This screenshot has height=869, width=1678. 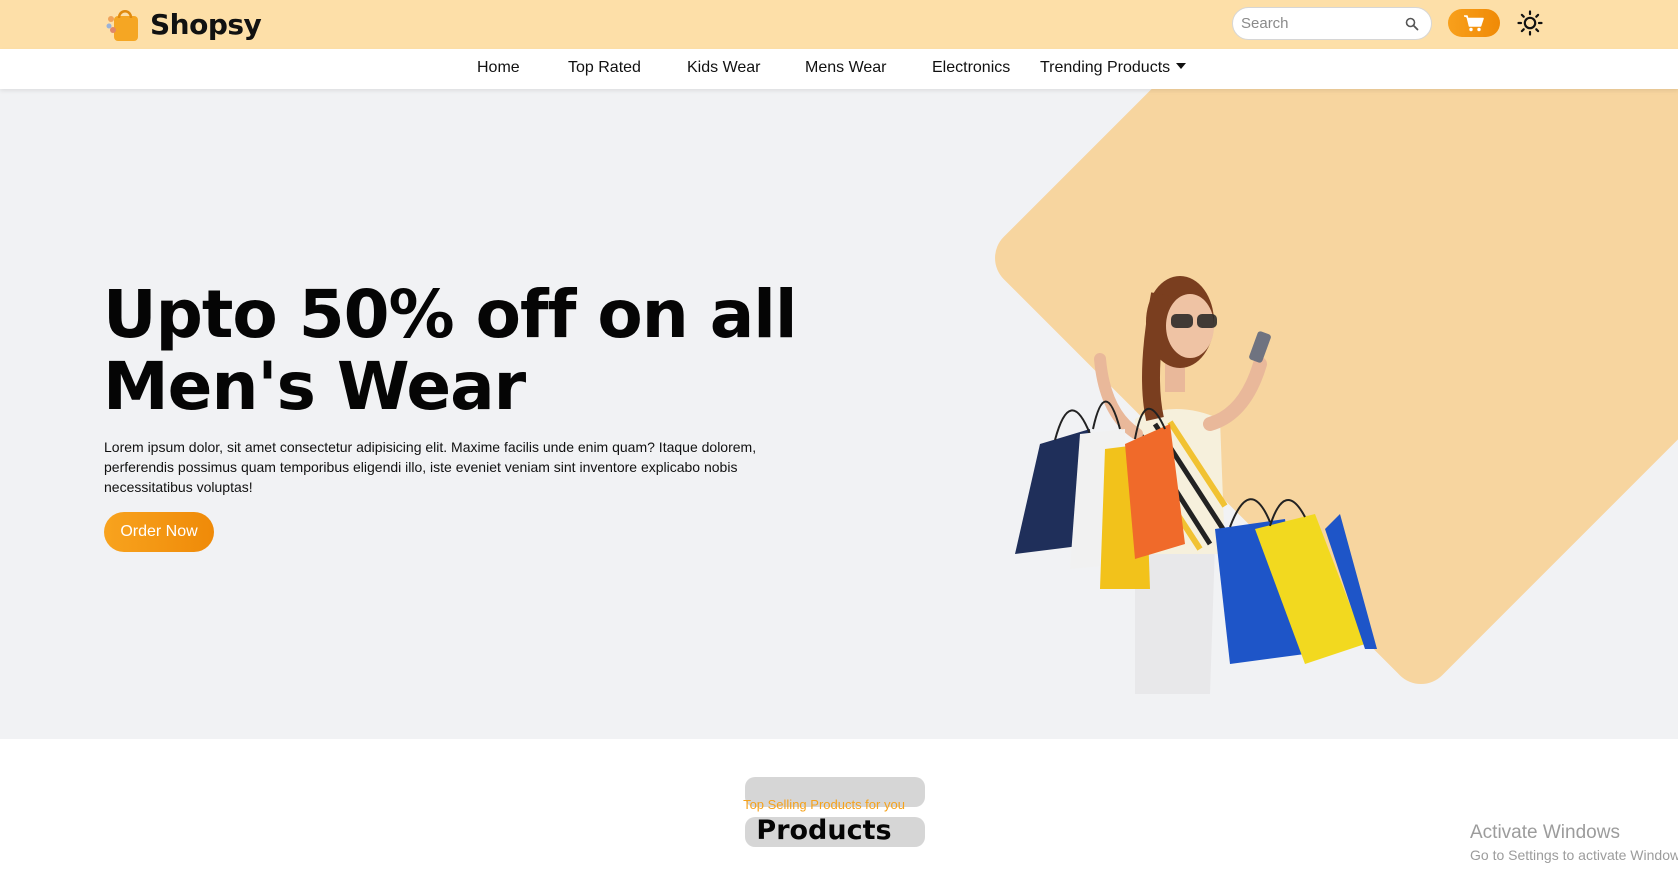 I want to click on shopping-bag-icon, so click(x=123, y=24).